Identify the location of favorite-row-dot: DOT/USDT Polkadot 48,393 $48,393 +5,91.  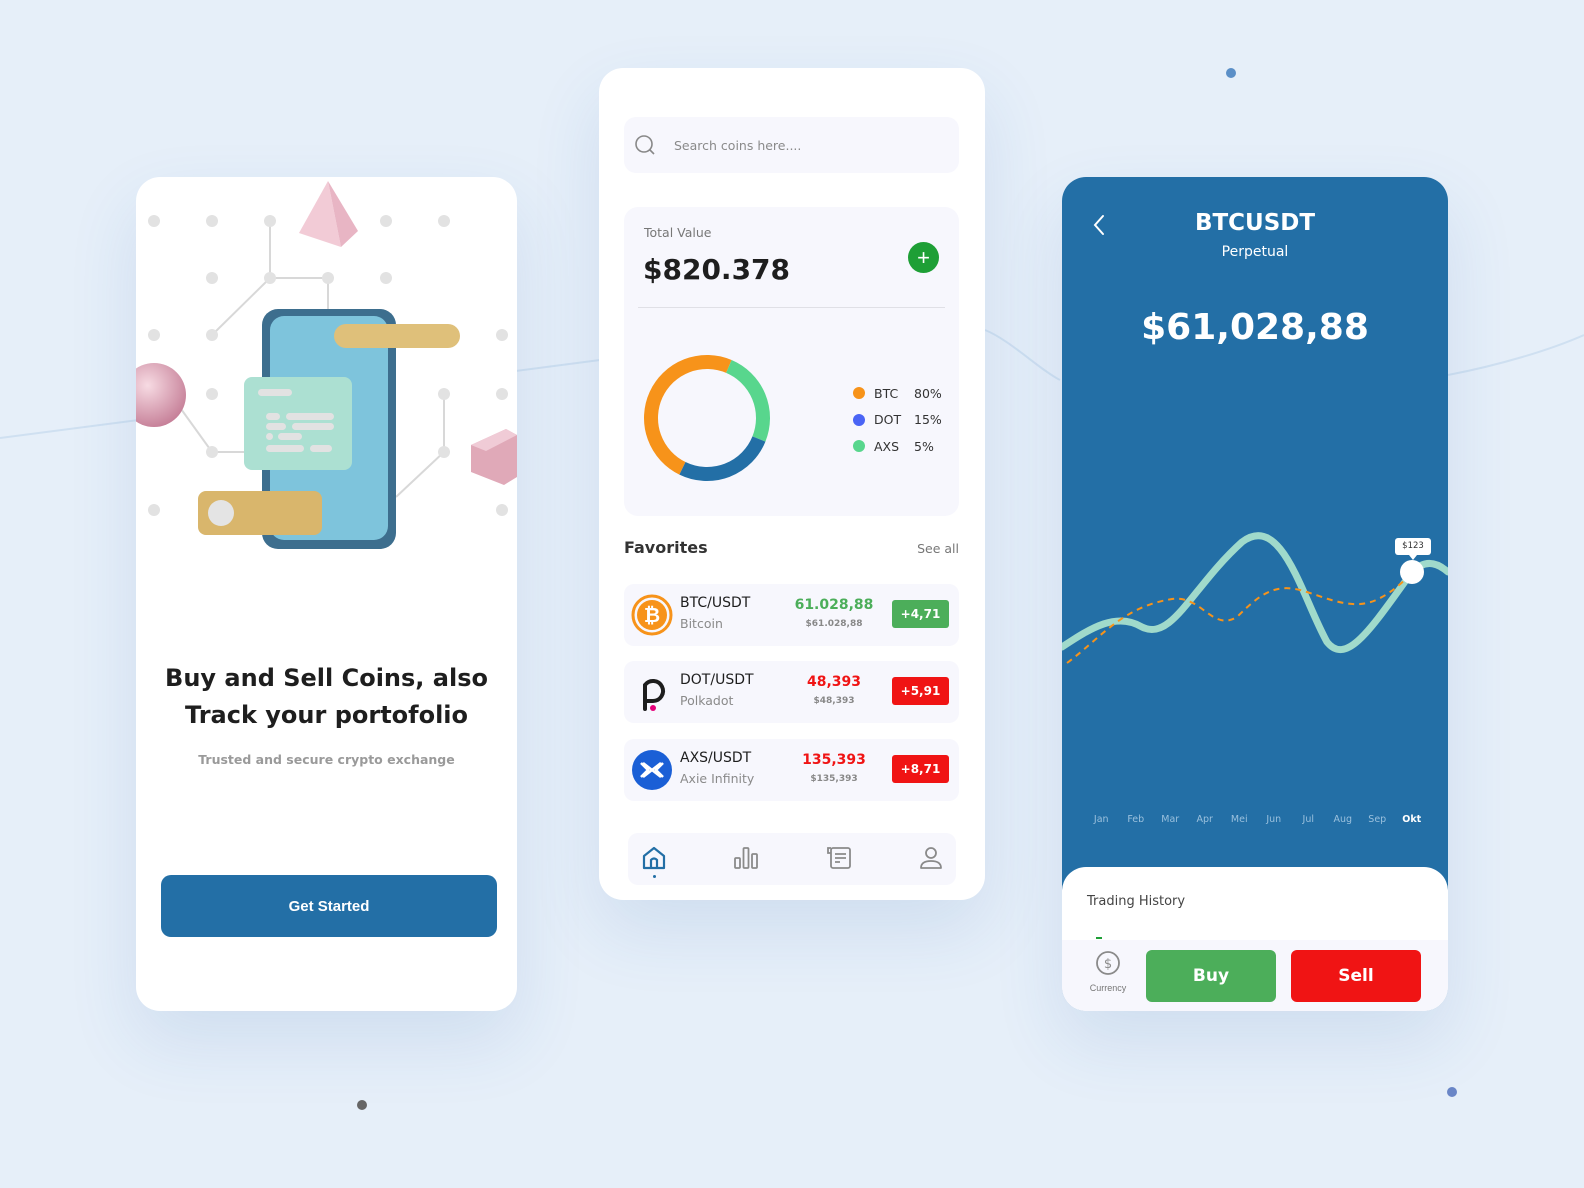
(791, 692).